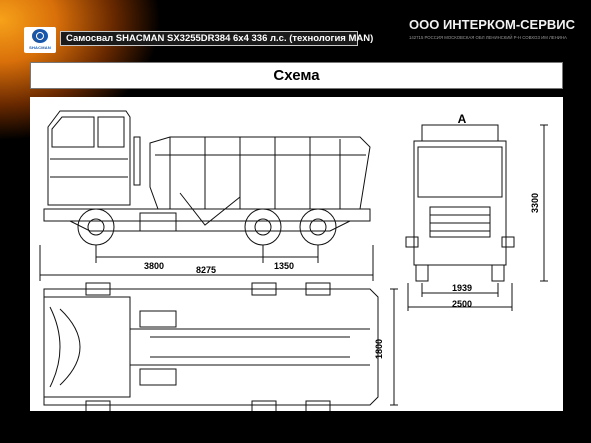  I want to click on dim-height: 3300, so click(535, 203).